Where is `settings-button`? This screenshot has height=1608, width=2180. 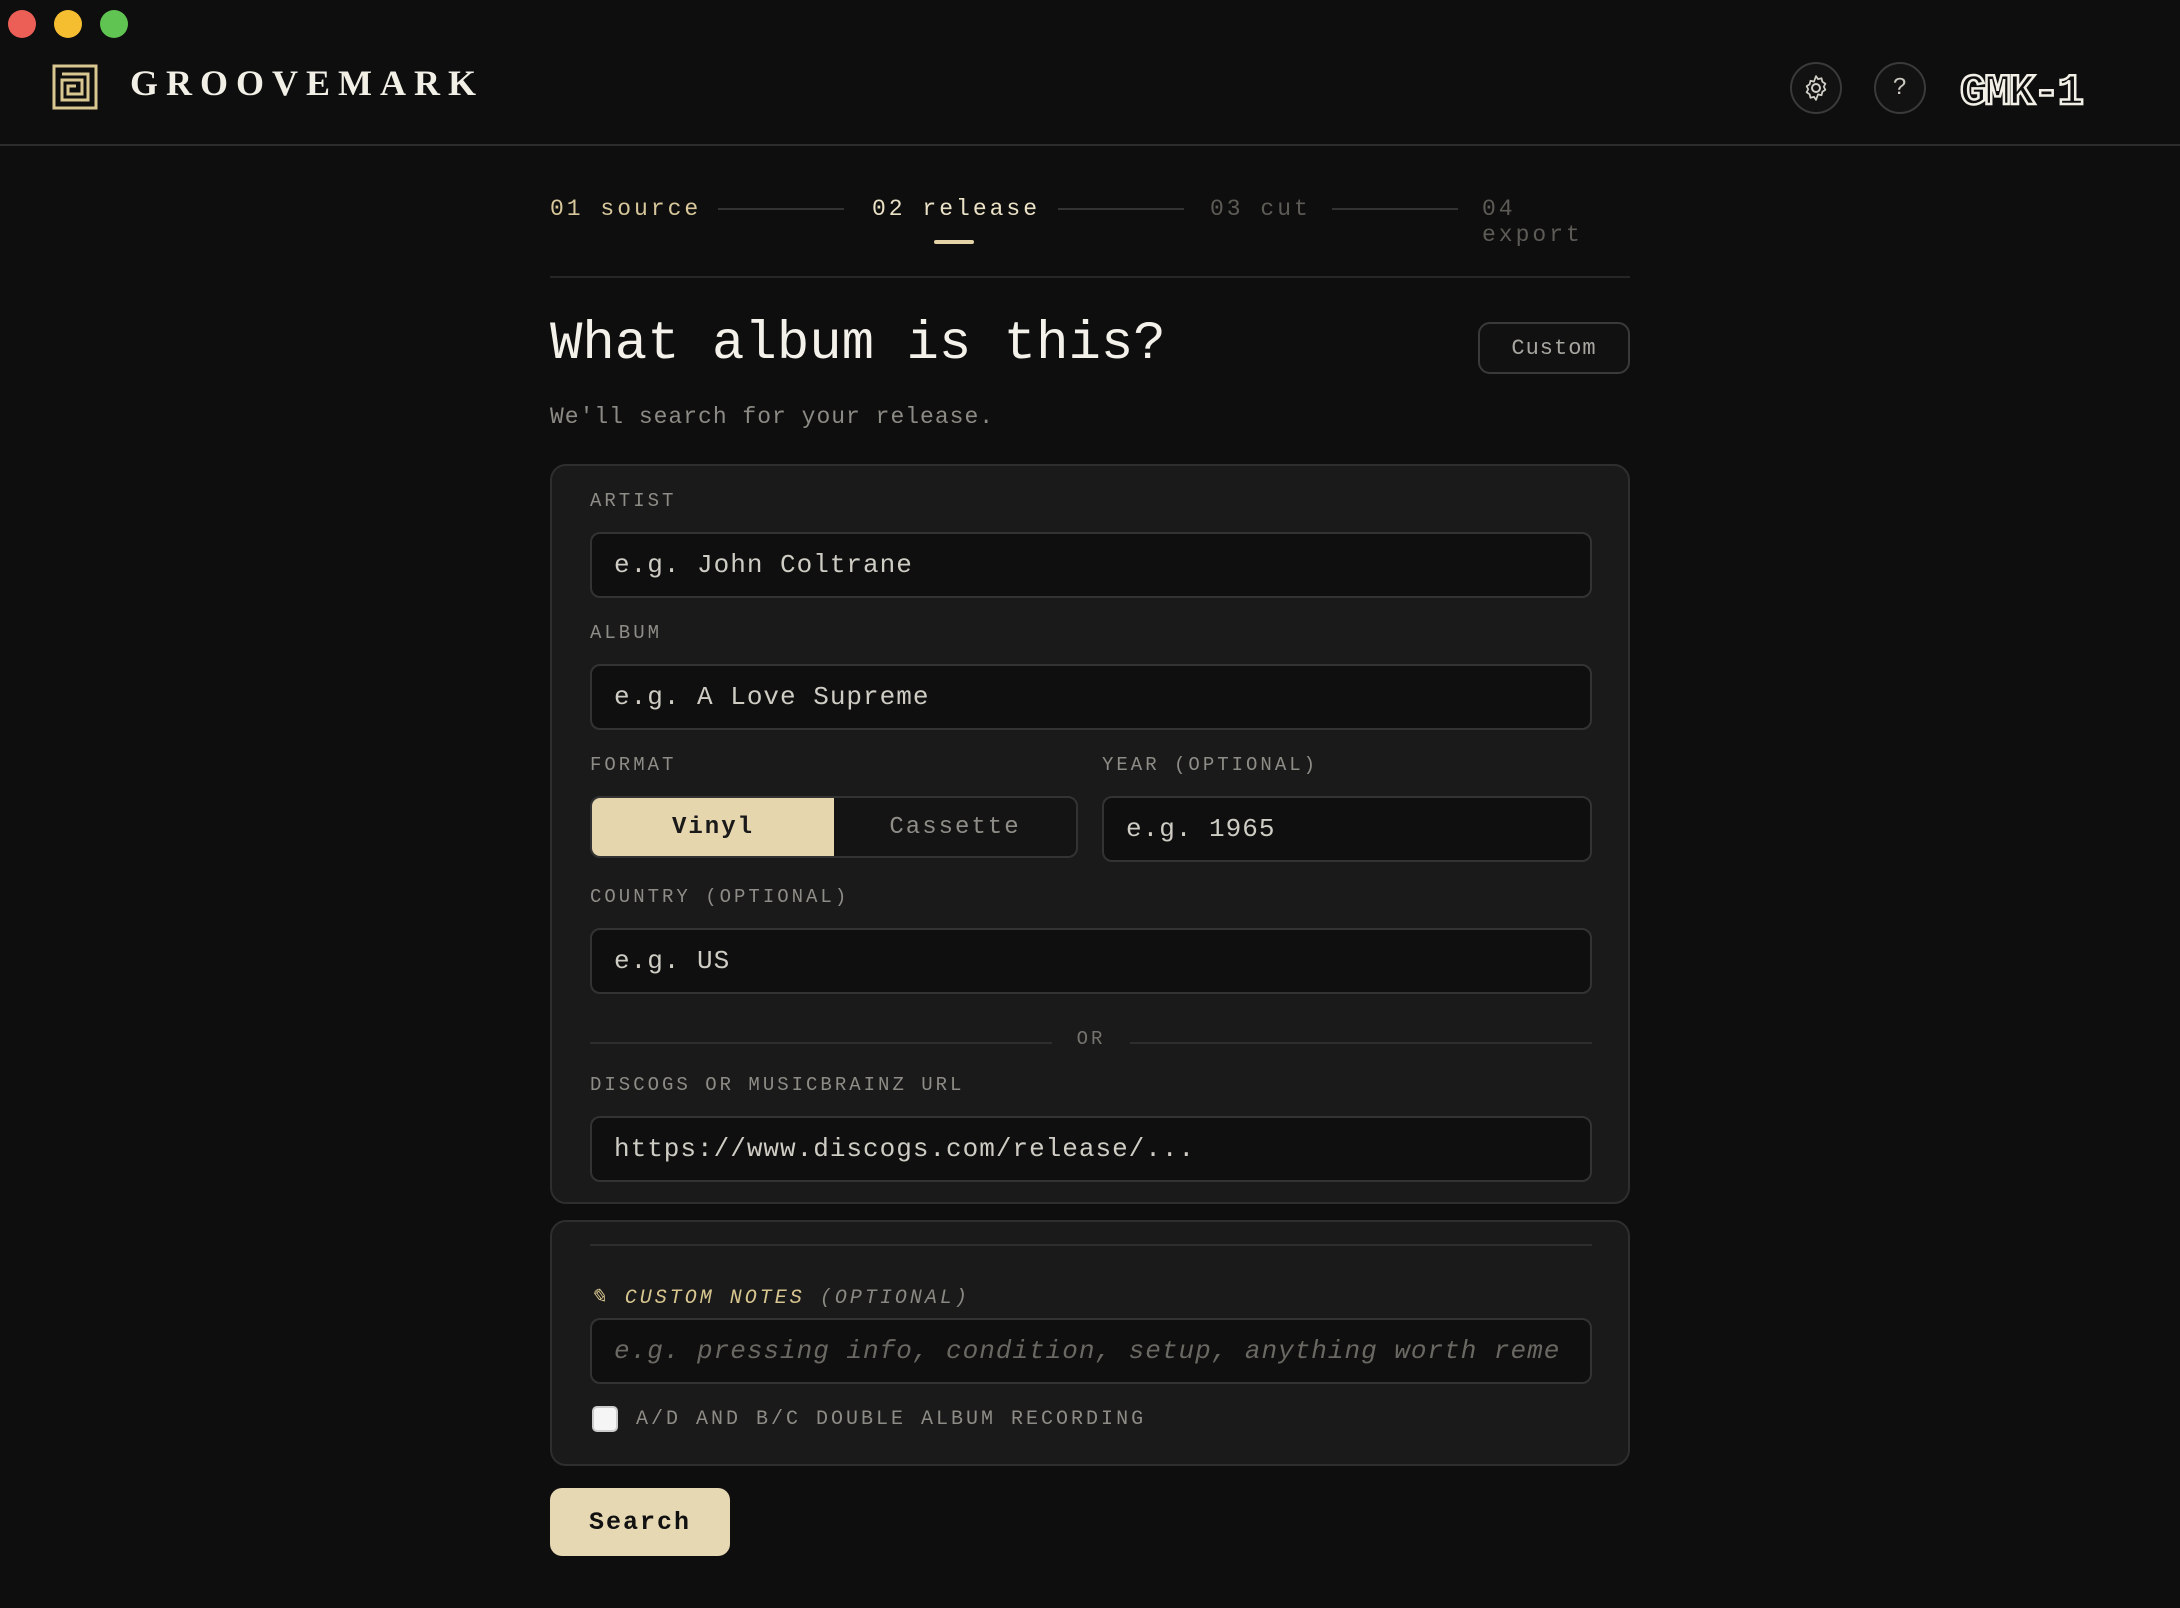
settings-button is located at coordinates (1816, 88).